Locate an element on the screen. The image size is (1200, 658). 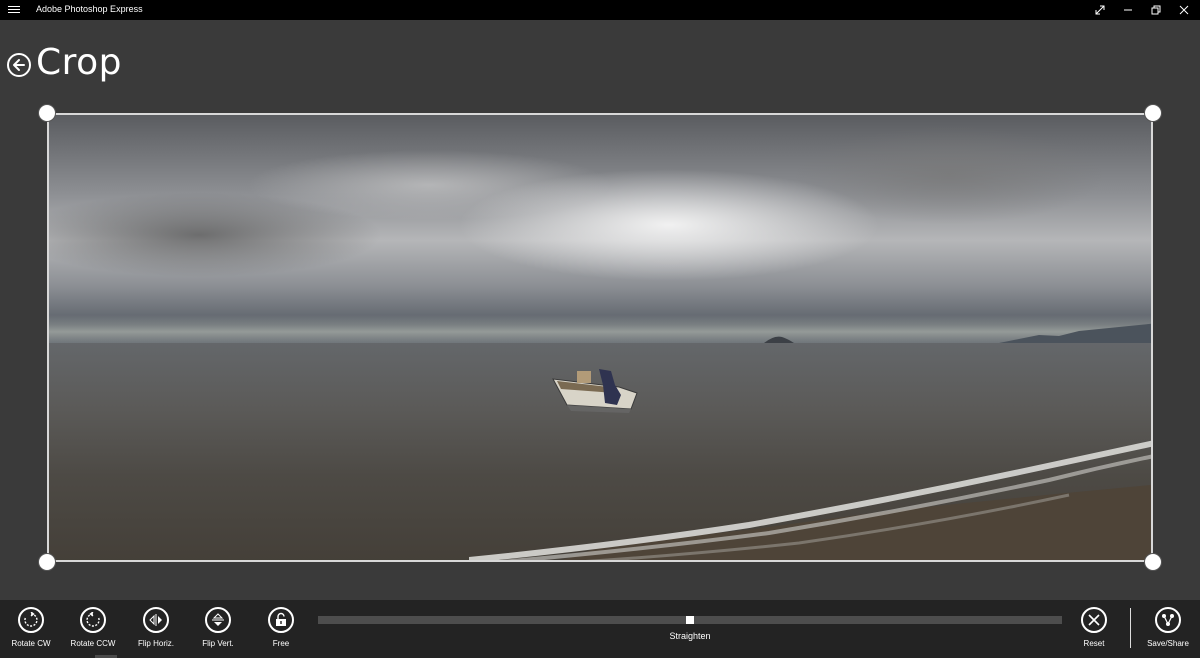
close-icon is located at coordinates (1184, 10).